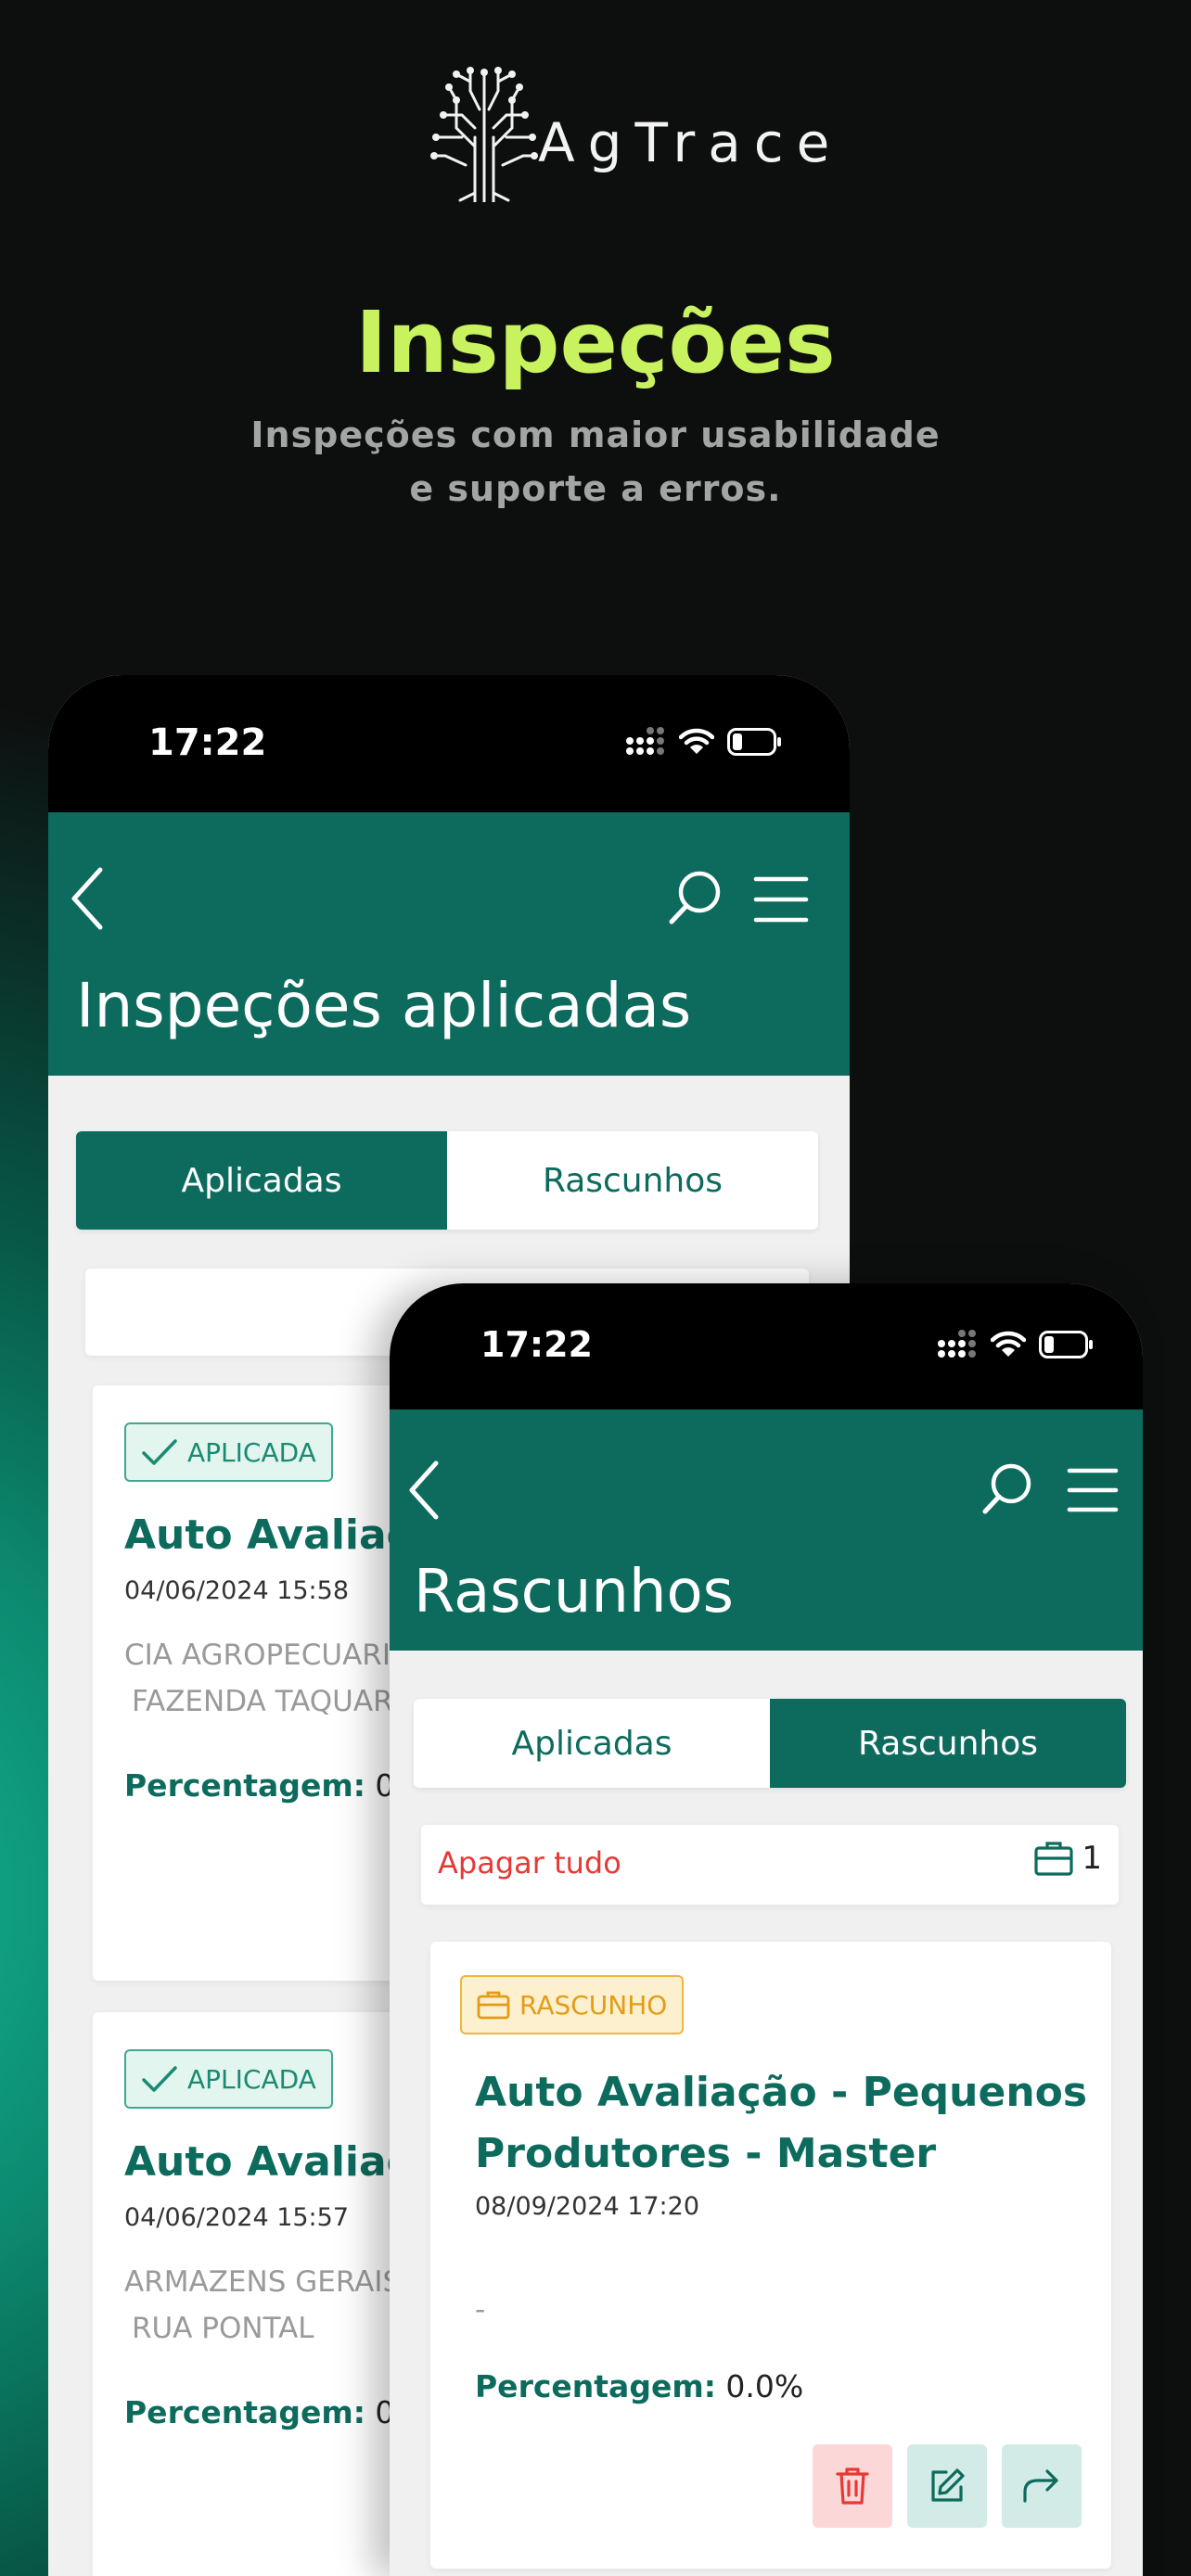 The height and width of the screenshot is (2576, 1191). I want to click on status-badge: RASCUNHO, so click(572, 2005).